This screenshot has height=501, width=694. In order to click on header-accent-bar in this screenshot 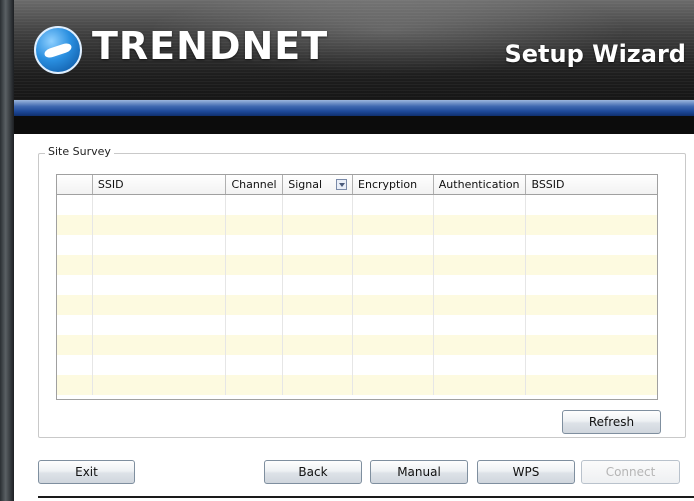, I will do `click(354, 108)`.